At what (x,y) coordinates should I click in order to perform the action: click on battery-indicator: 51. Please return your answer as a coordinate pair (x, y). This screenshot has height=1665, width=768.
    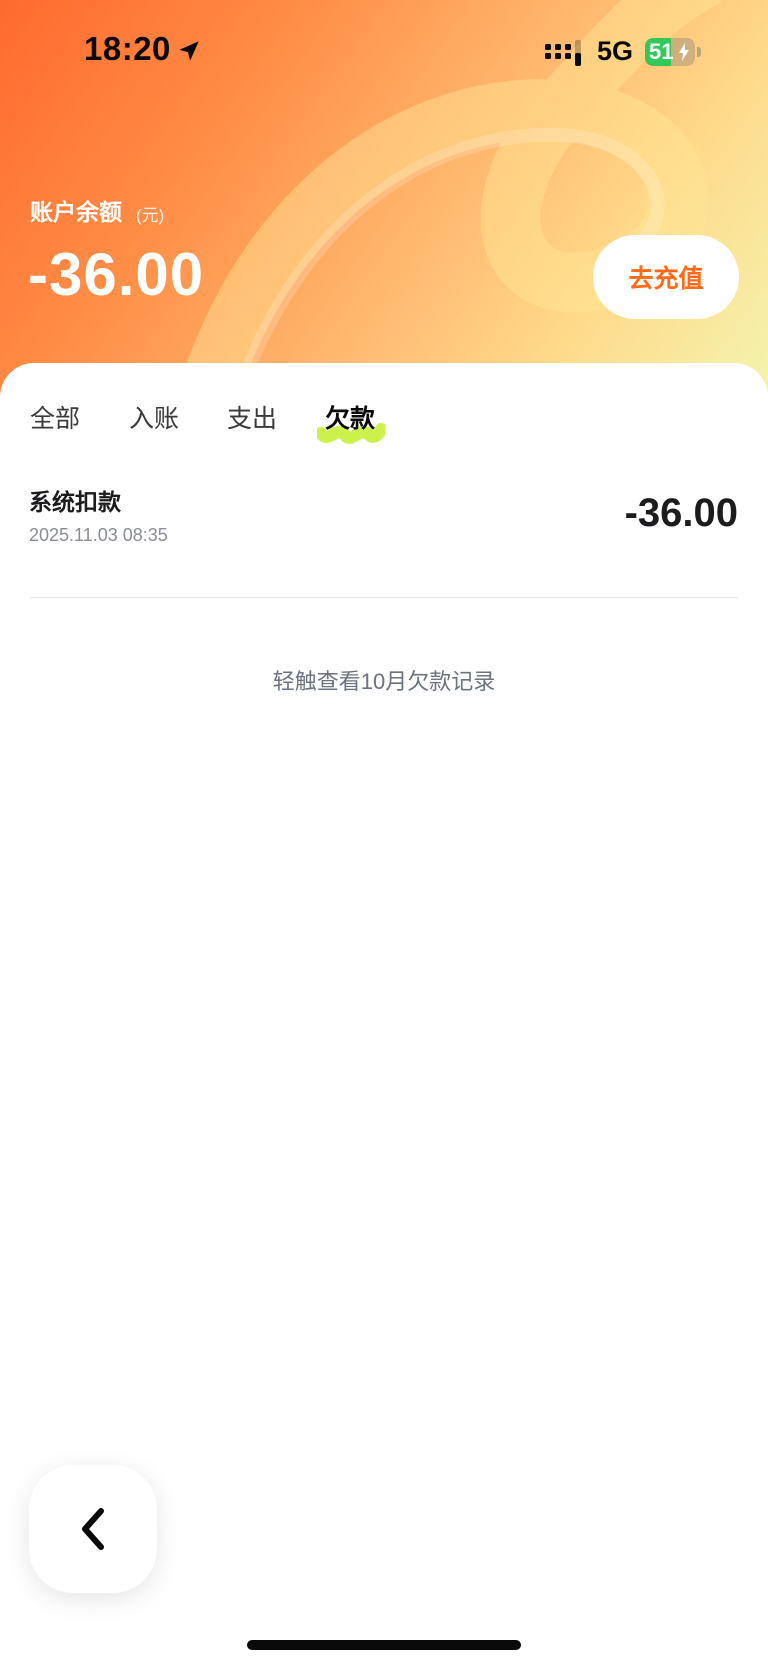
    Looking at the image, I should click on (673, 52).